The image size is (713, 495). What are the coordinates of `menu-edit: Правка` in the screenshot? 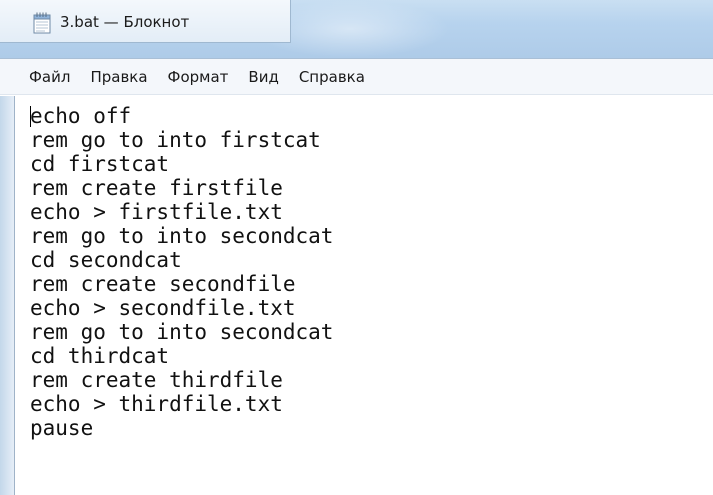 It's located at (118, 77).